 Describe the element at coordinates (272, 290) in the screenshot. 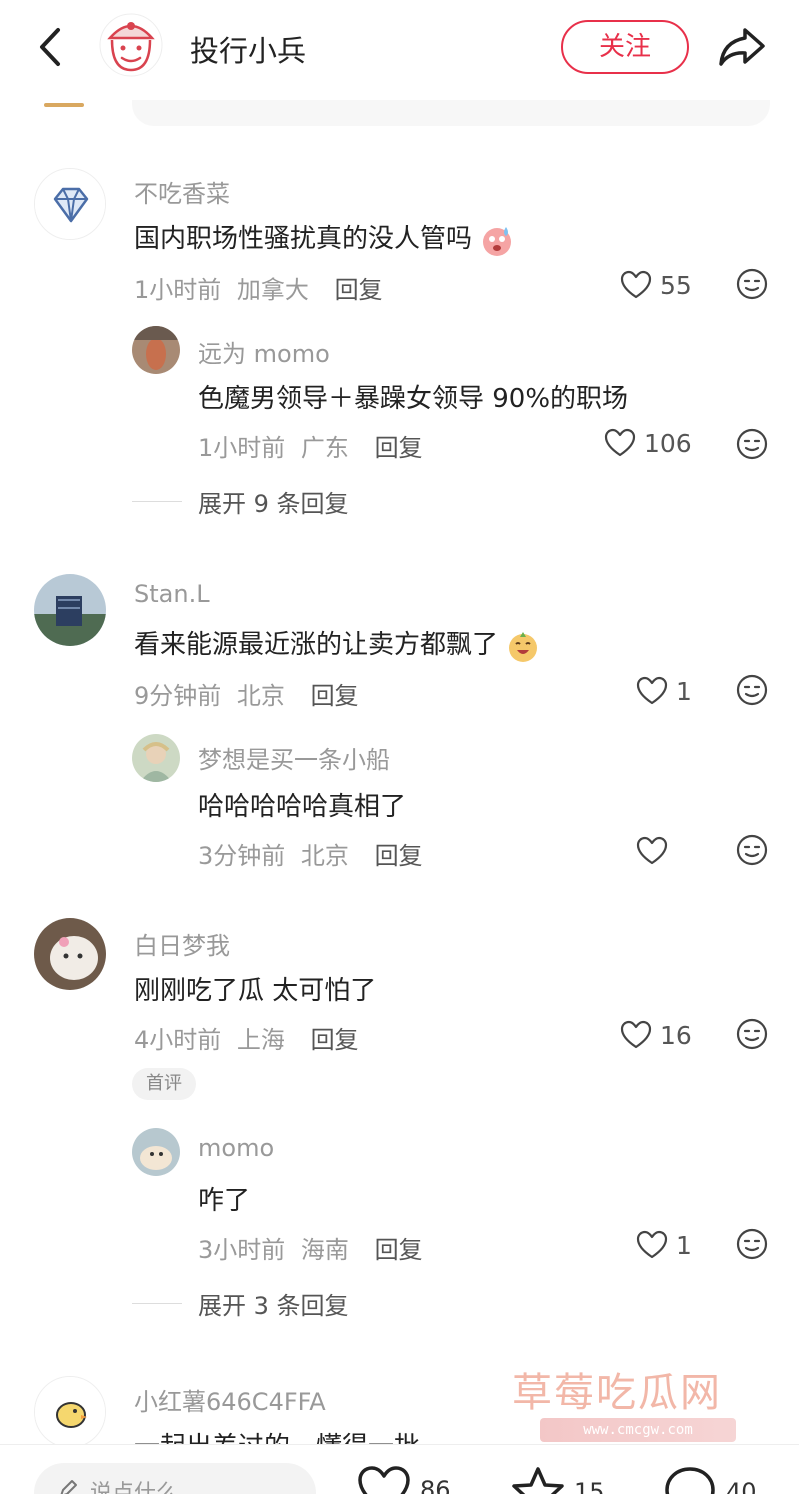

I see `comment-location: 加拿大` at that location.